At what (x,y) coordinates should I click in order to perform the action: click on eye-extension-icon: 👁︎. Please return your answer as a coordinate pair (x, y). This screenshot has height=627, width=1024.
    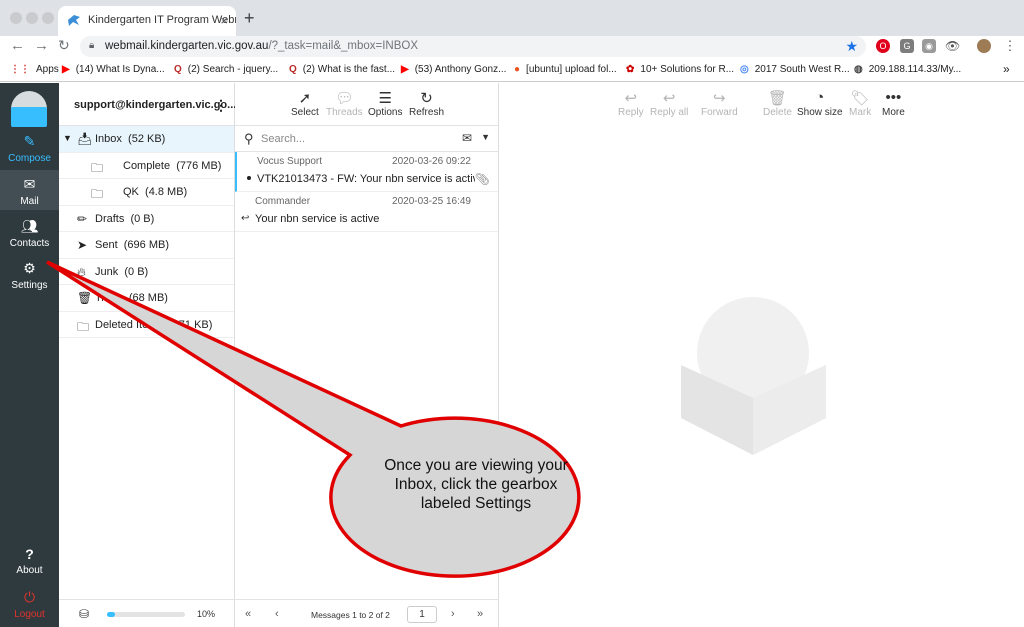
    Looking at the image, I should click on (952, 46).